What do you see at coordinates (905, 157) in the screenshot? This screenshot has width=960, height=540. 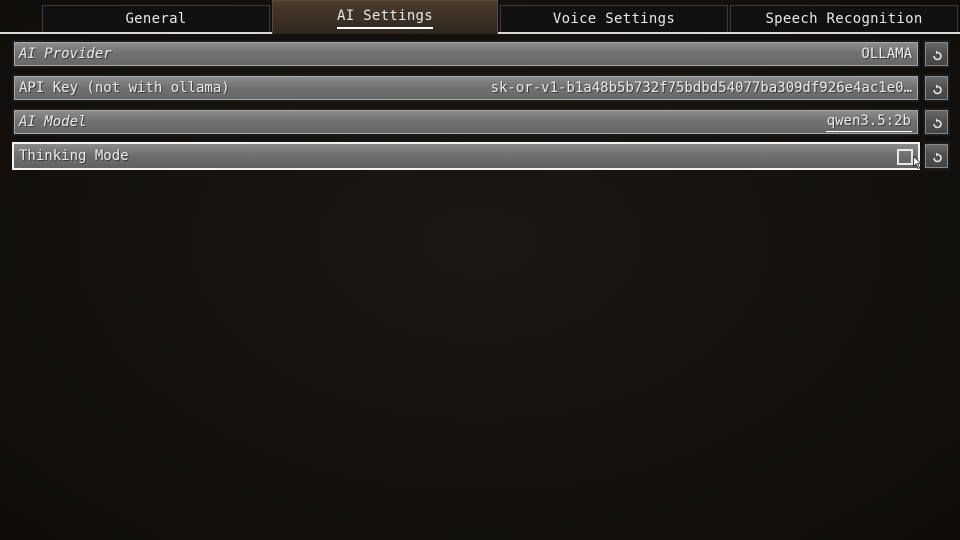 I see `thinking-mode-checkbox` at bounding box center [905, 157].